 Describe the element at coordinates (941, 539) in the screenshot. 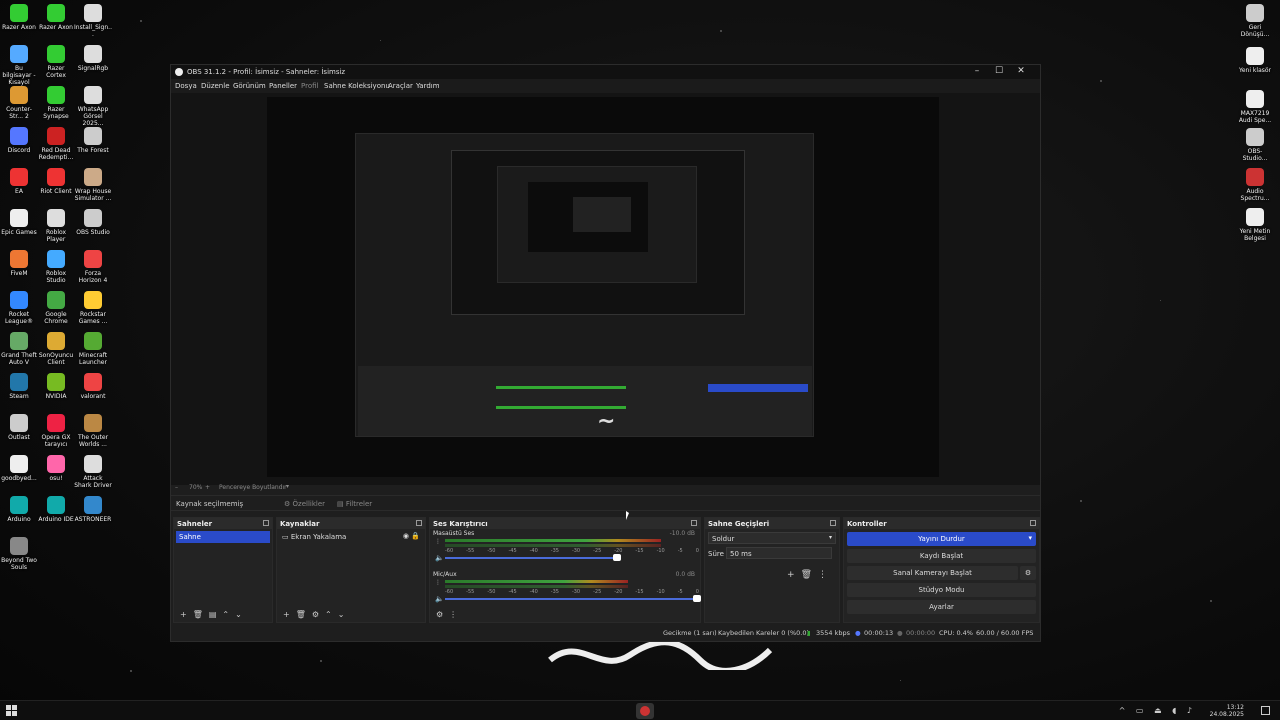

I see `stop-stream-button: Yayını Durdur ▾` at that location.